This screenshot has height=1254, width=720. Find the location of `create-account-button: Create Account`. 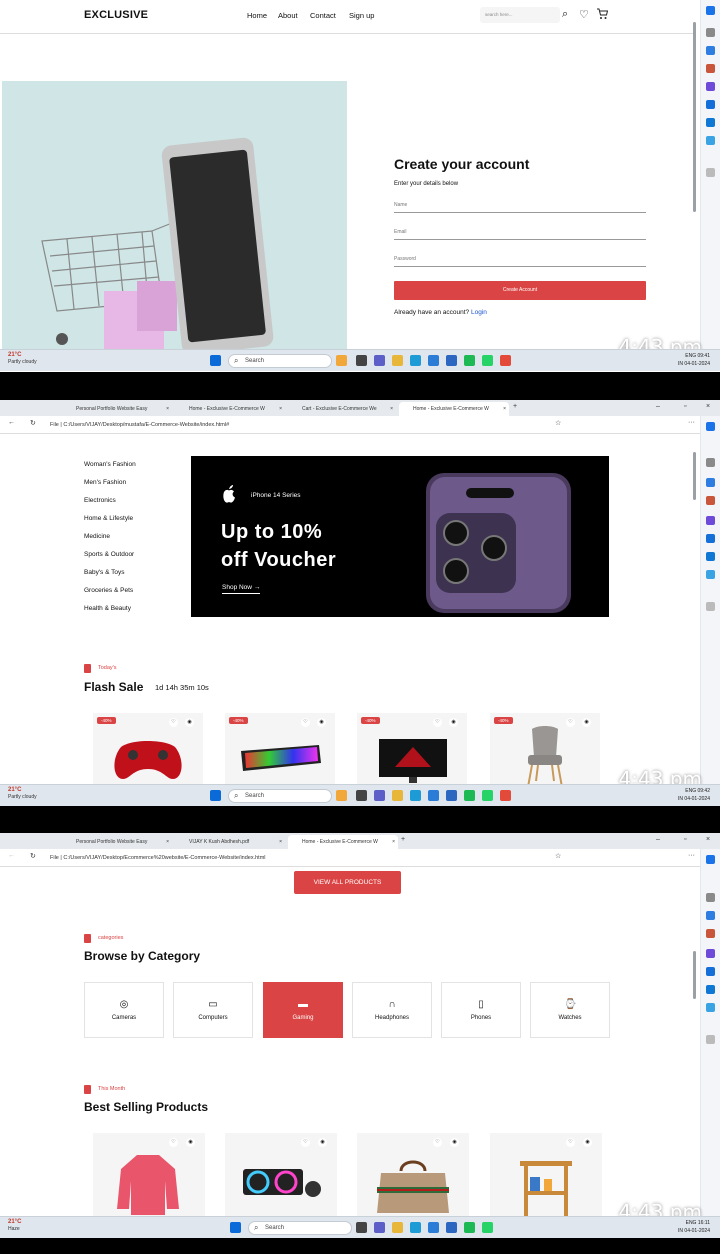

create-account-button: Create Account is located at coordinates (520, 290).